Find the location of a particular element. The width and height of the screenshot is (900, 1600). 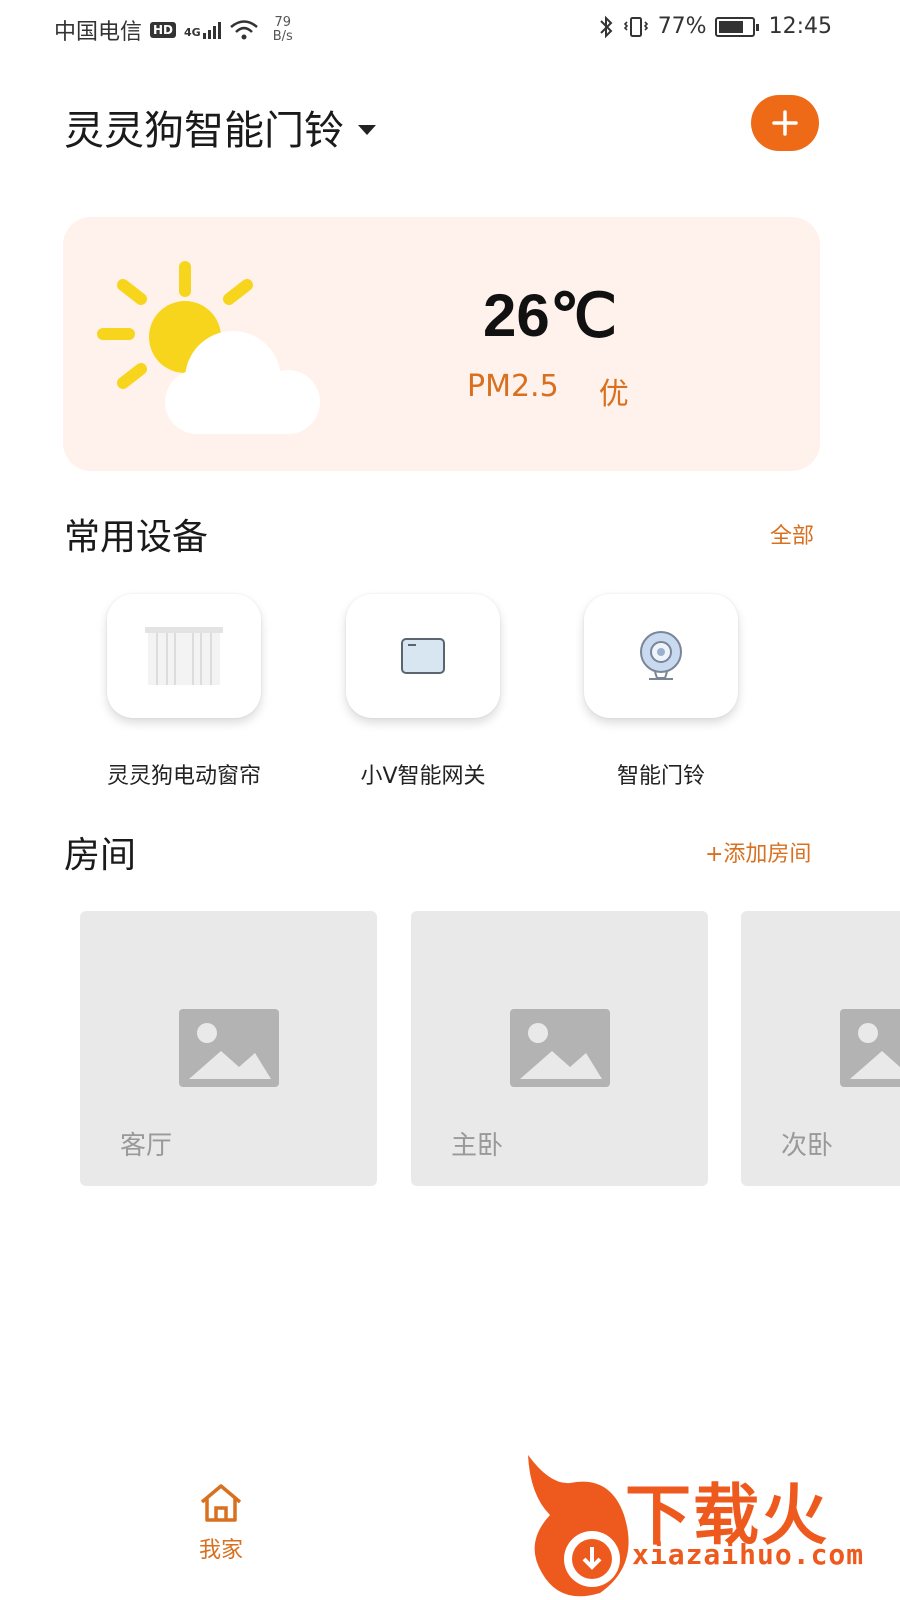

hd-badge: HD is located at coordinates (163, 30).